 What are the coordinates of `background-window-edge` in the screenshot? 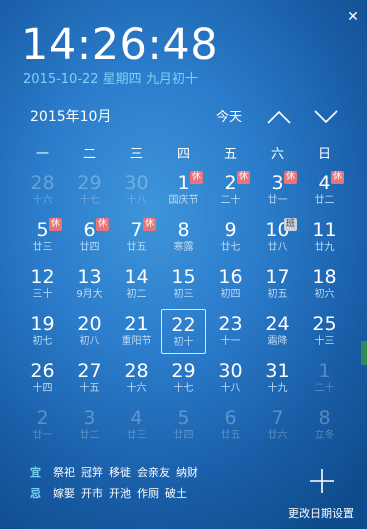 It's located at (364, 353).